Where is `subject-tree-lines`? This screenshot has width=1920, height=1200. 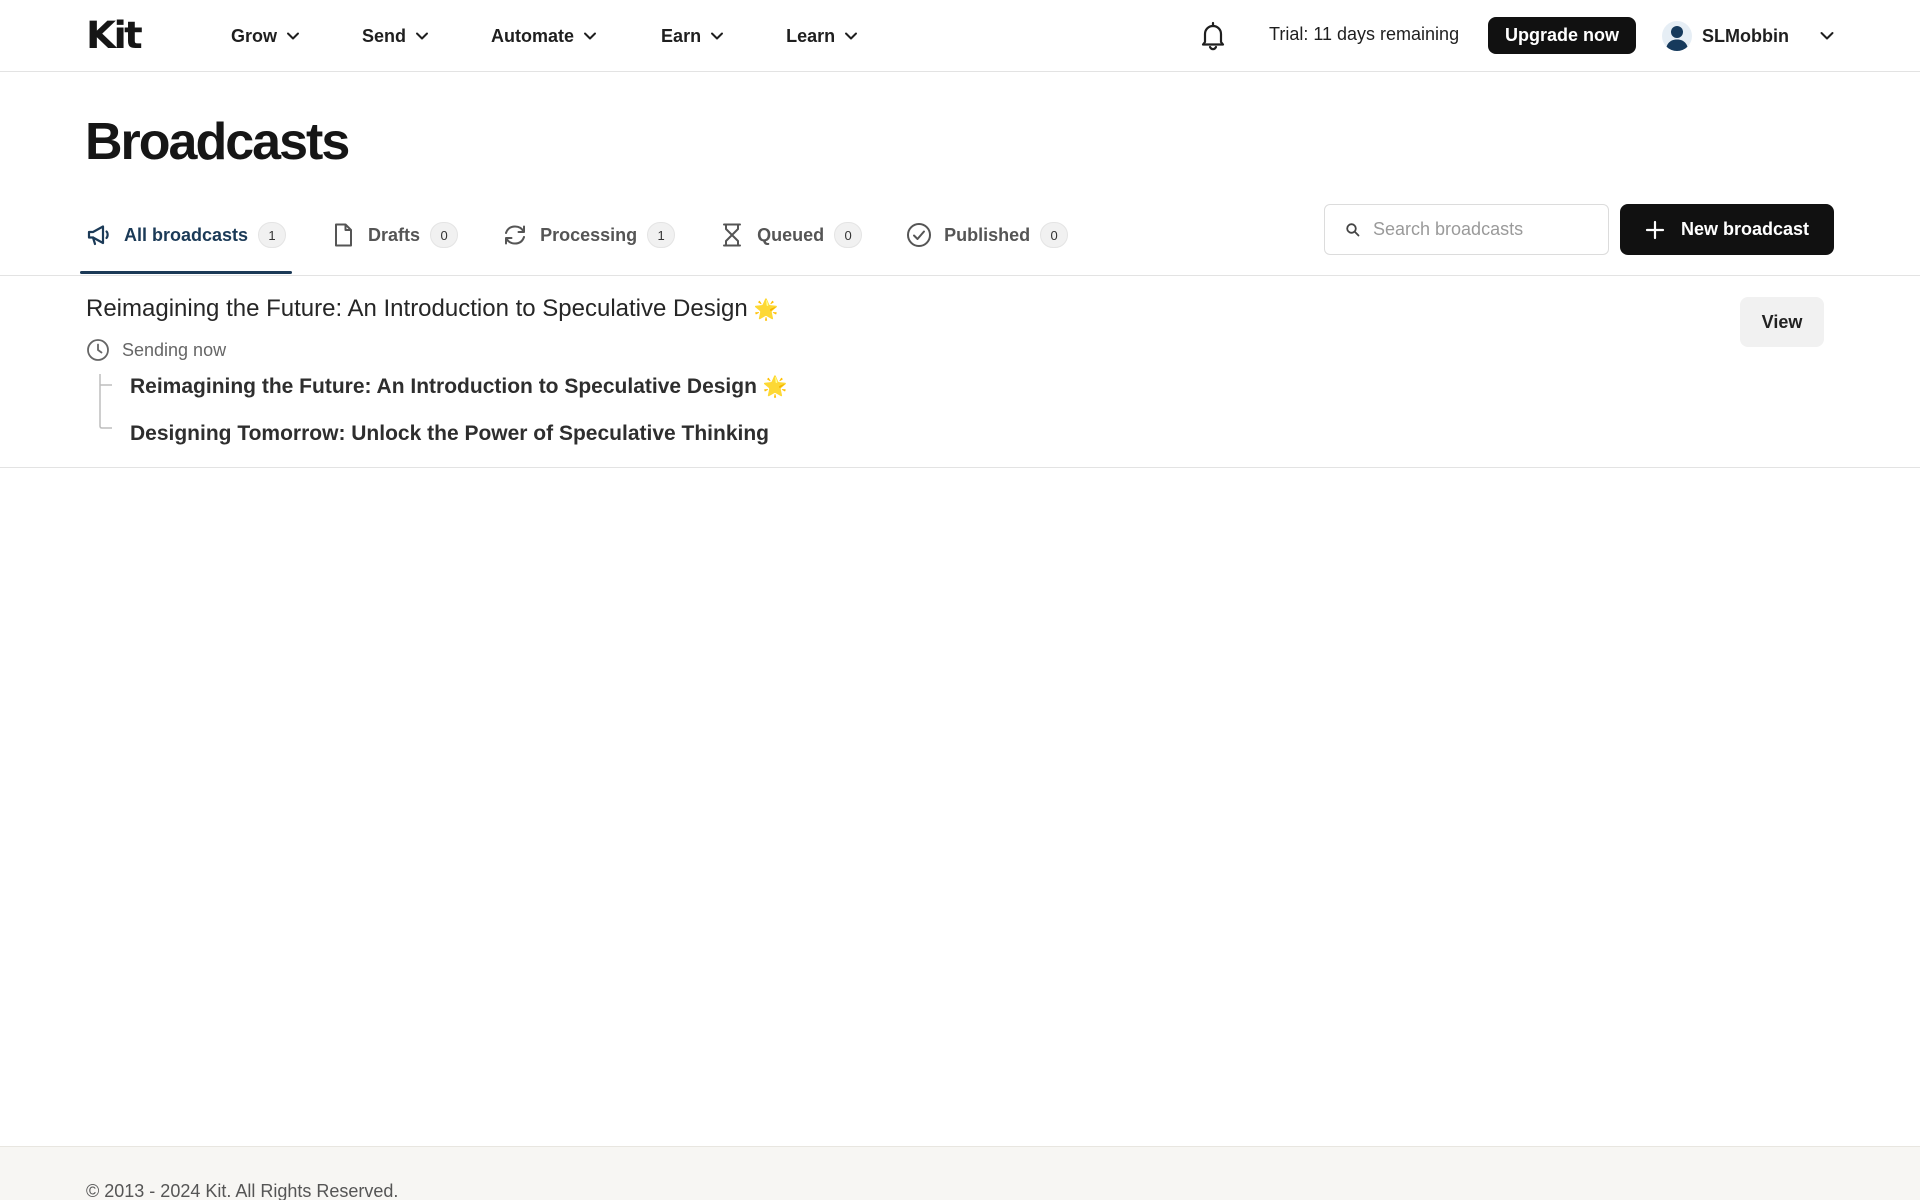
subject-tree-lines is located at coordinates (106, 402).